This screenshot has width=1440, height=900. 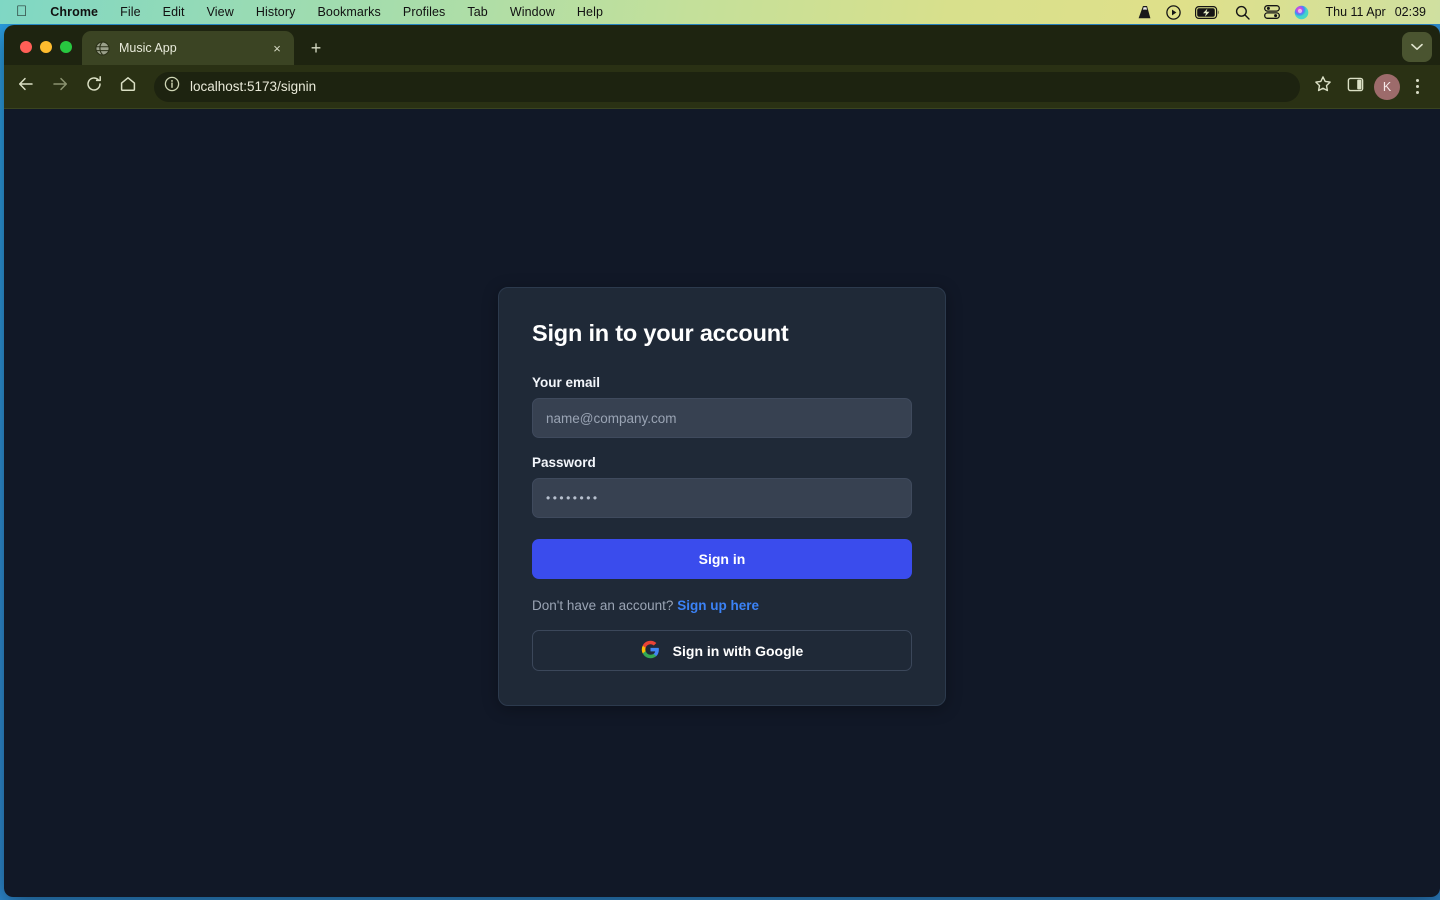 What do you see at coordinates (26, 47) in the screenshot?
I see `close-window-button` at bounding box center [26, 47].